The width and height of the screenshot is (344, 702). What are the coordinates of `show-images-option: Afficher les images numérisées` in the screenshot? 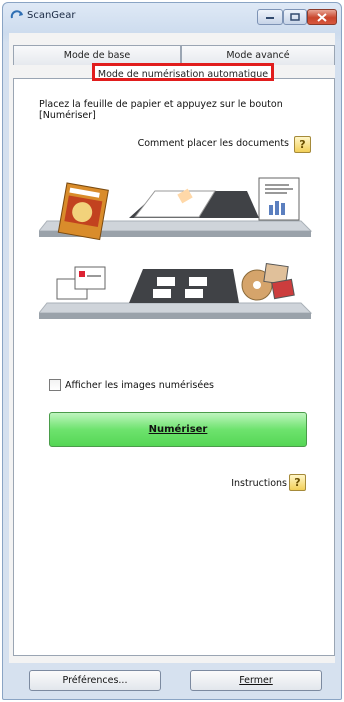 It's located at (131, 385).